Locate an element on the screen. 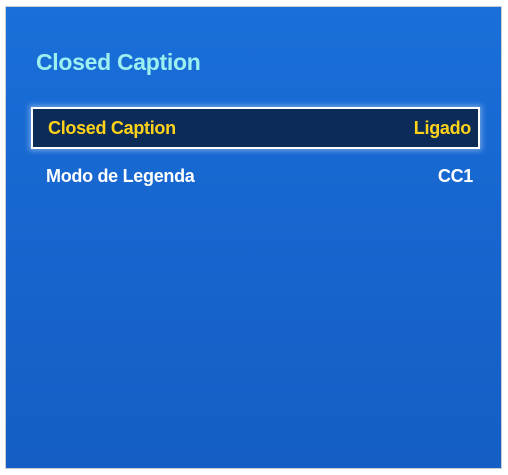 This screenshot has height=475, width=508. panel-title: Closed Caption is located at coordinates (118, 62).